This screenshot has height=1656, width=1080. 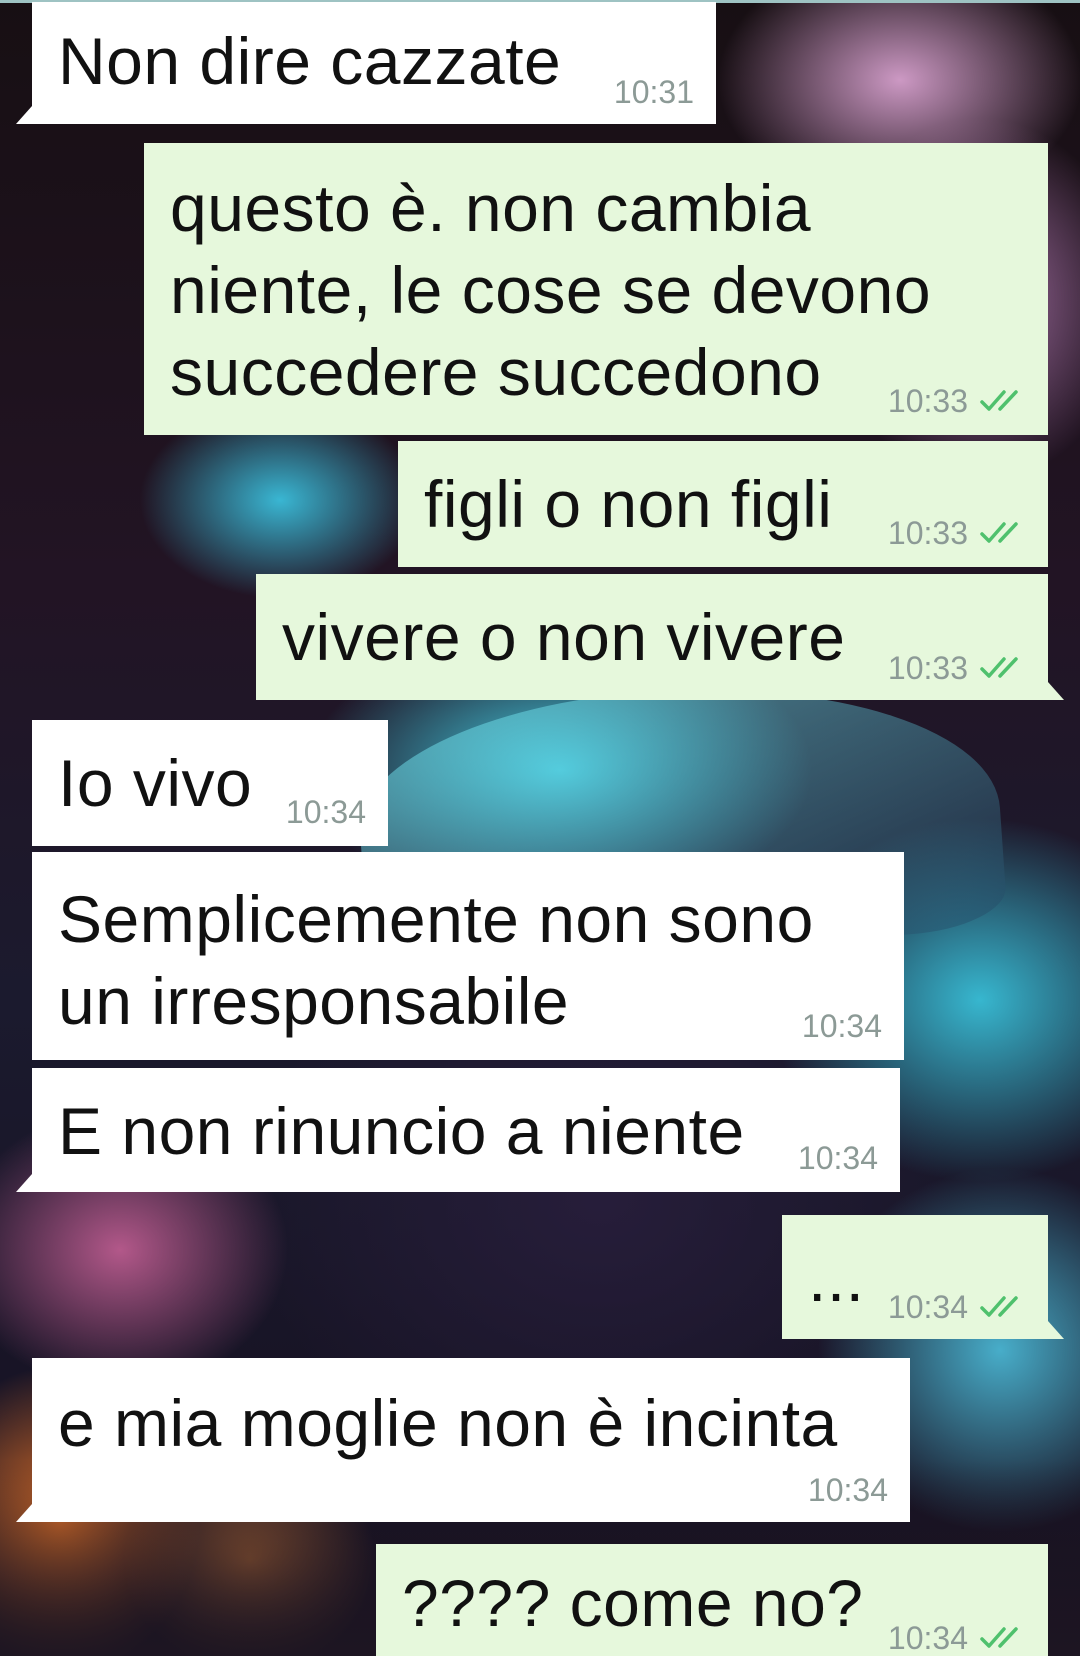 I want to click on message-time: 10:31, so click(x=654, y=92).